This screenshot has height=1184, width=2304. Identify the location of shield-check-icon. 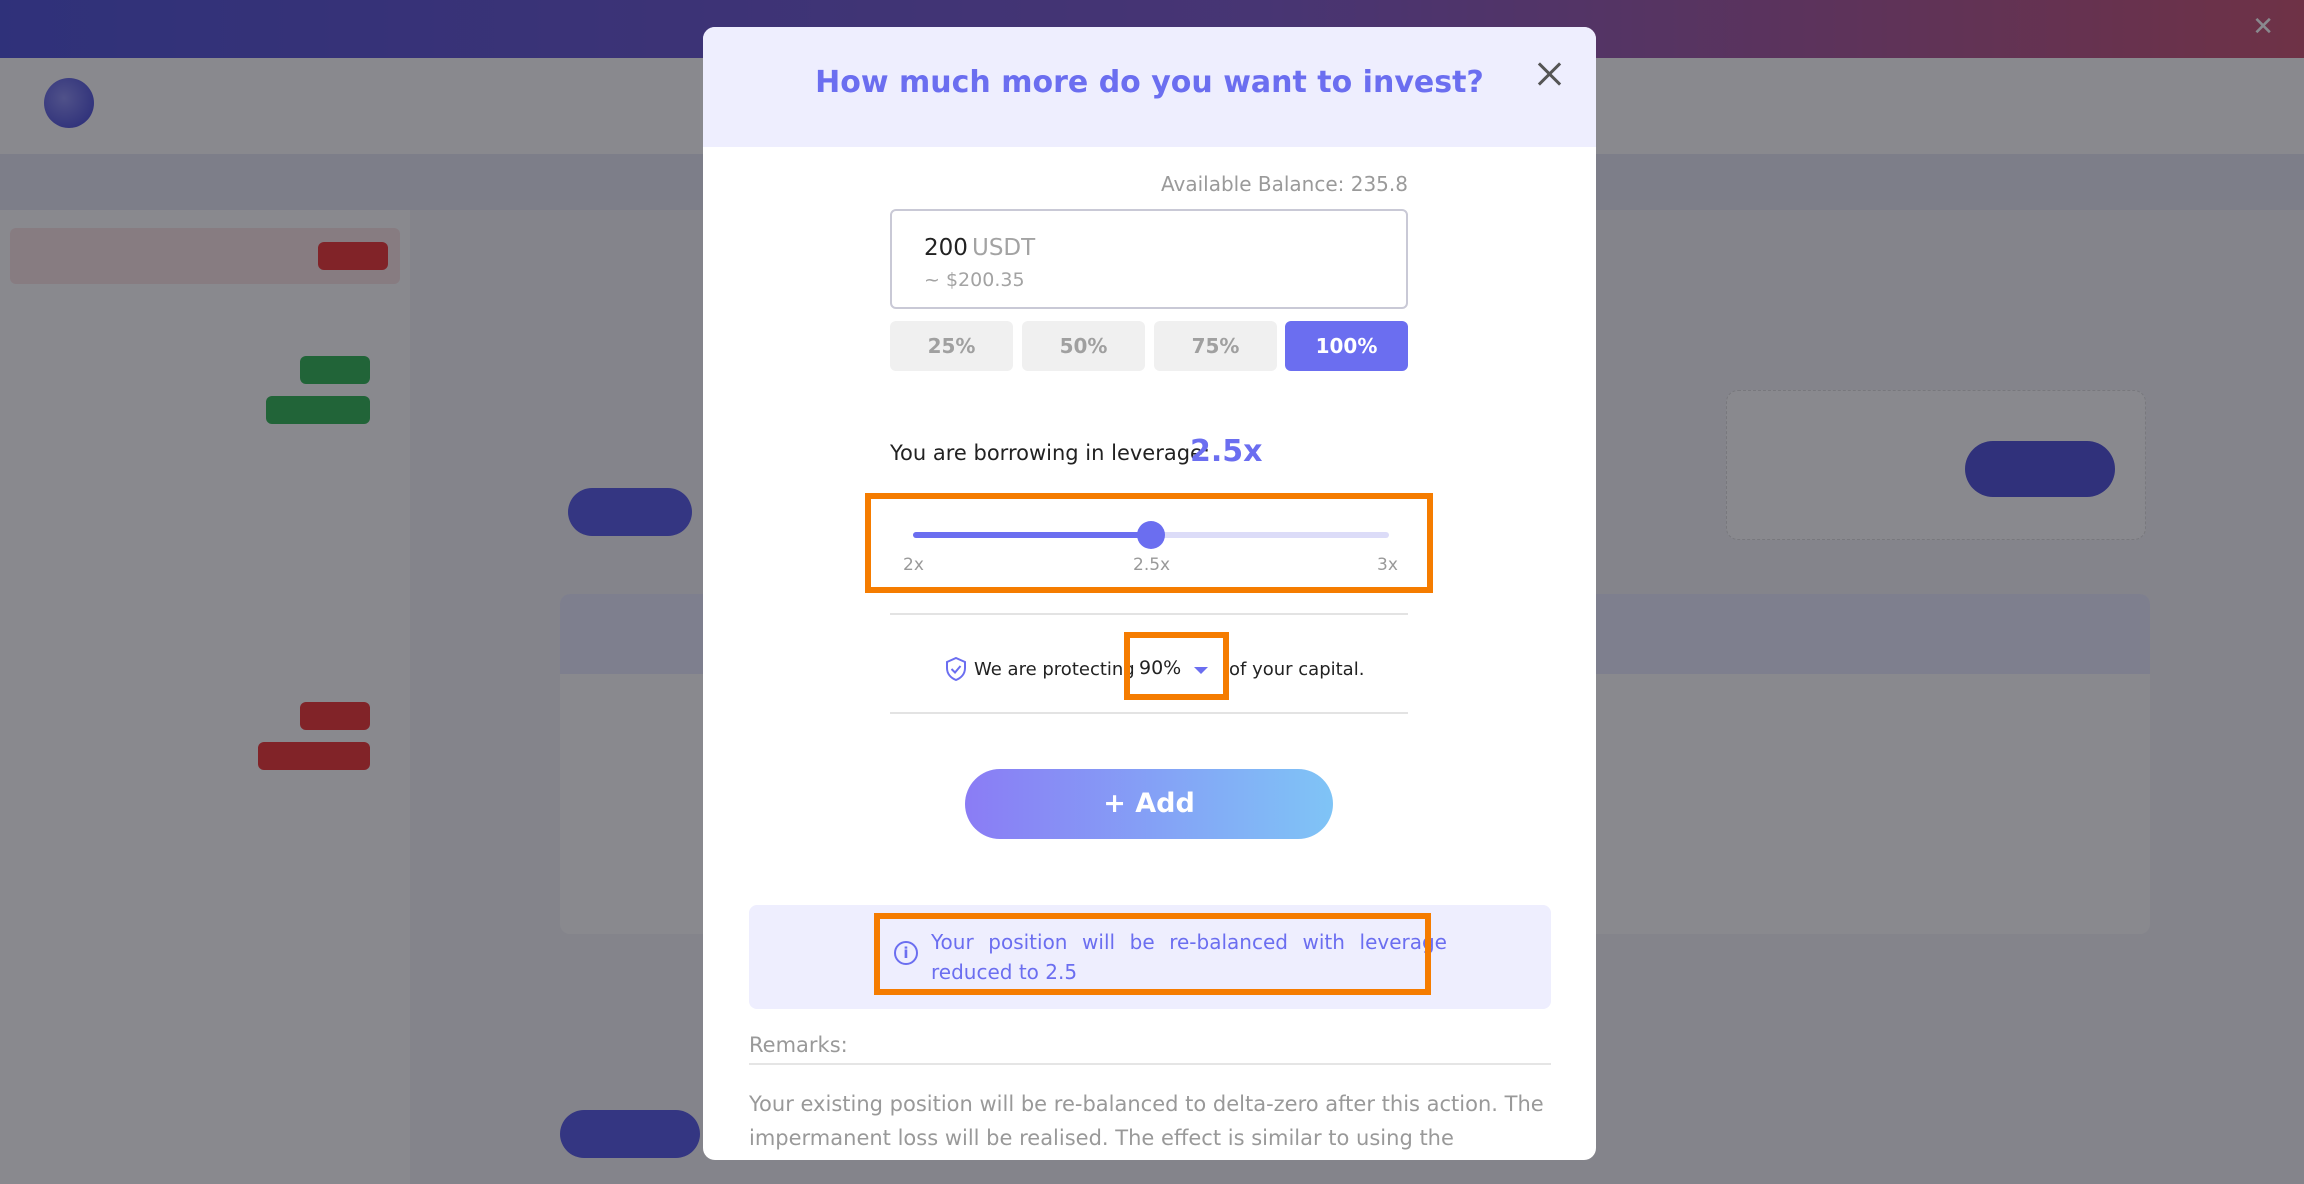
(956, 669).